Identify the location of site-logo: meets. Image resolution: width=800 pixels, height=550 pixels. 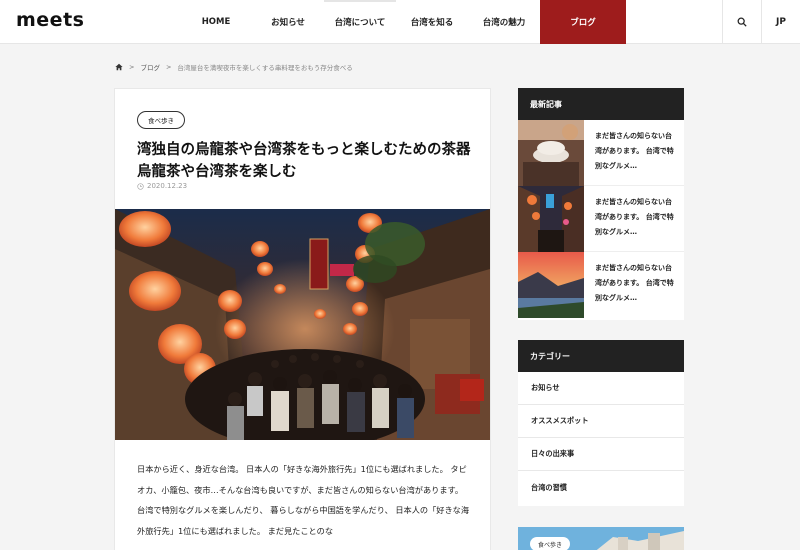
(50, 20).